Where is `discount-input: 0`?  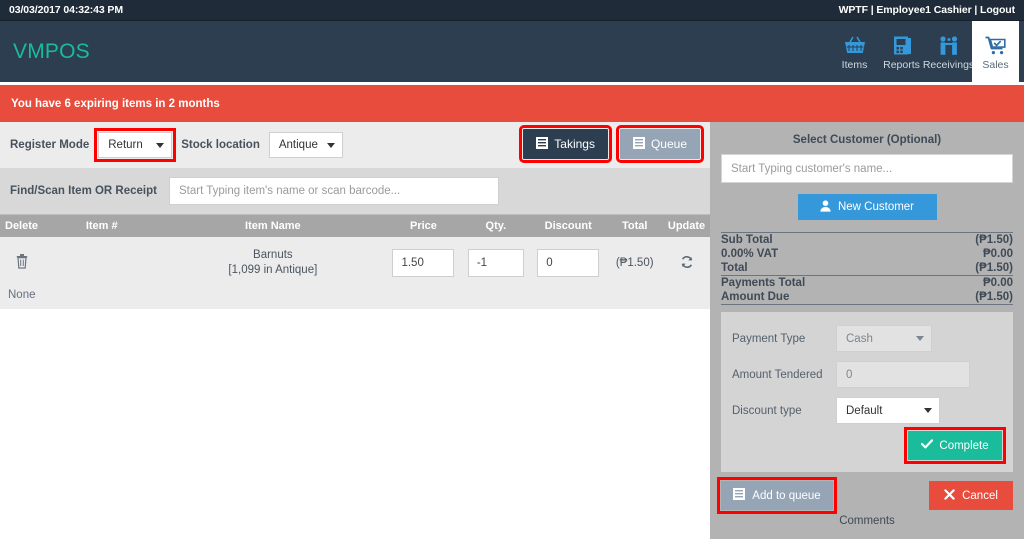
discount-input: 0 is located at coordinates (568, 263).